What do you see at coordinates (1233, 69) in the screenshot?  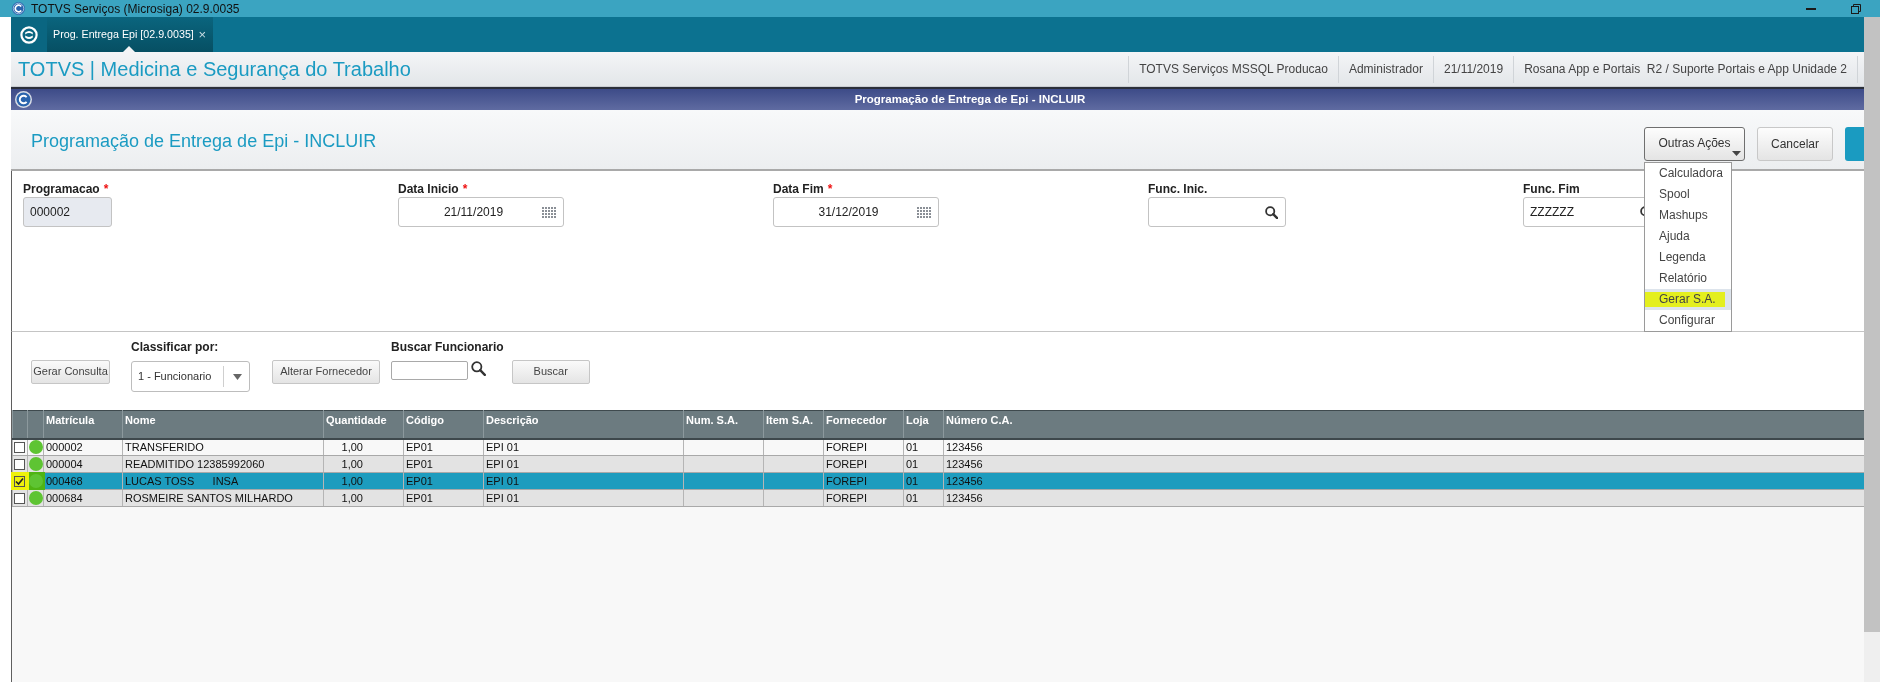 I see `header-info: TOTVS Serviços MSSQL Producao` at bounding box center [1233, 69].